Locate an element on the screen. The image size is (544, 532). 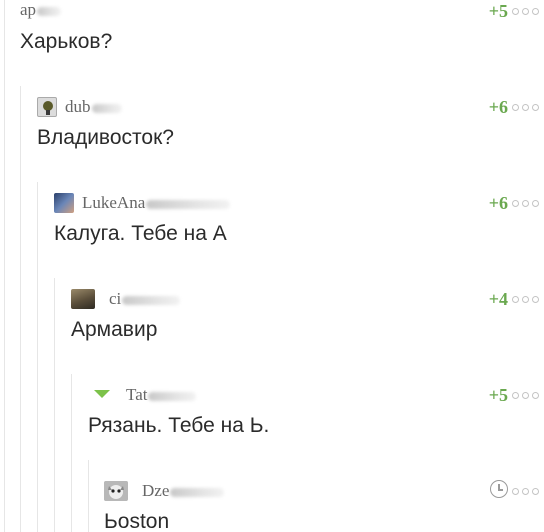
username: ap is located at coordinates (41, 10).